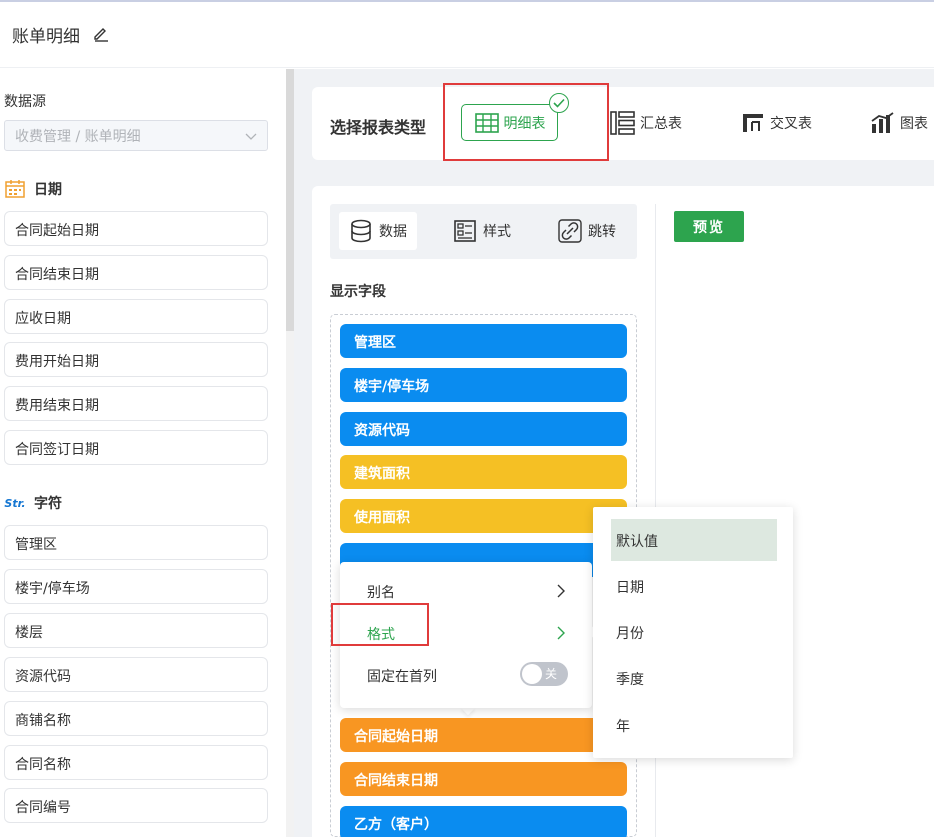 This screenshot has height=837, width=934. I want to click on pin-first-col-toggle: 关, so click(544, 674).